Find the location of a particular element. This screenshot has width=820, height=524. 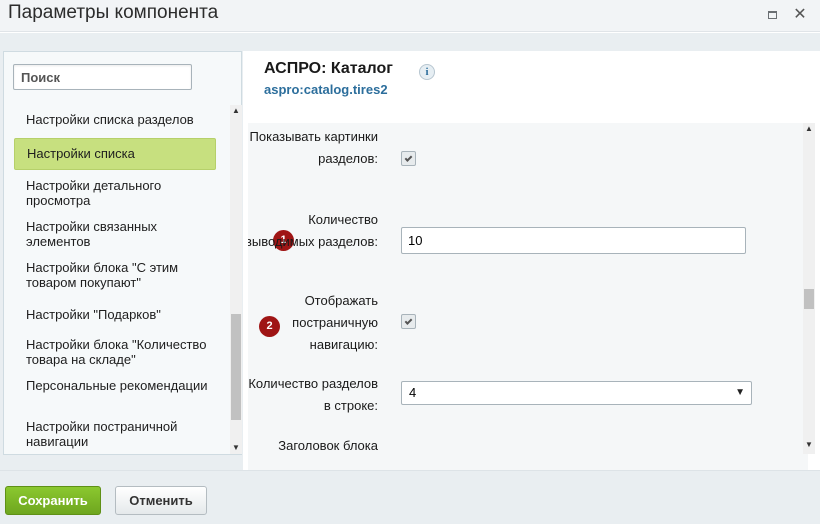

sidebar-scrollbar: ▲ ▼ is located at coordinates (236, 279).